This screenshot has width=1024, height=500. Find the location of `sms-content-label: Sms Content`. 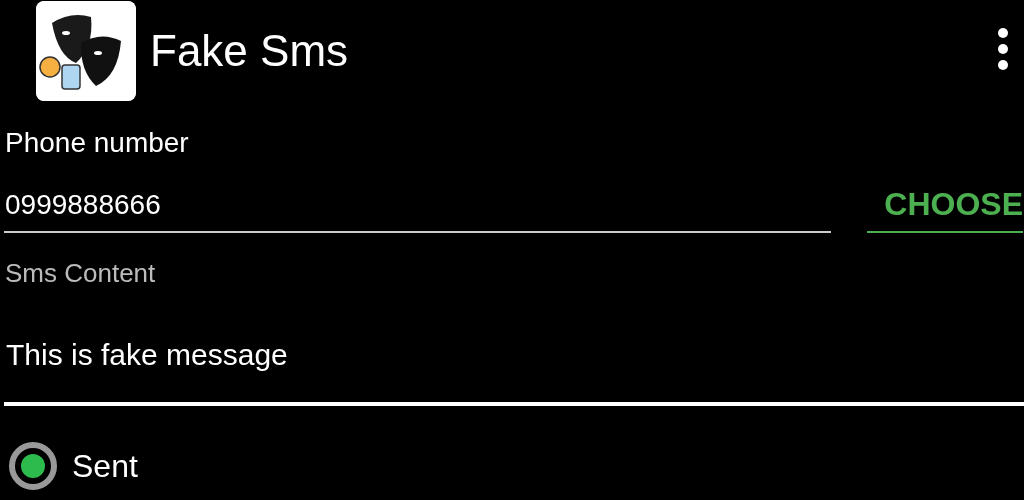

sms-content-label: Sms Content is located at coordinates (81, 273).